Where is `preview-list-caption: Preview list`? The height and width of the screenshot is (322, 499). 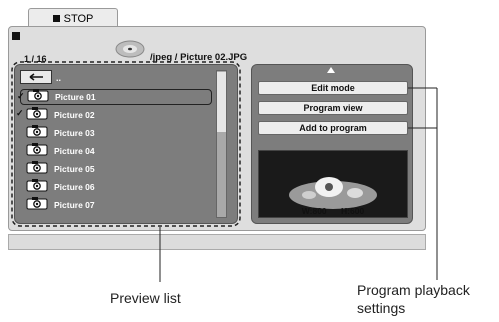 preview-list-caption: Preview list is located at coordinates (145, 298).